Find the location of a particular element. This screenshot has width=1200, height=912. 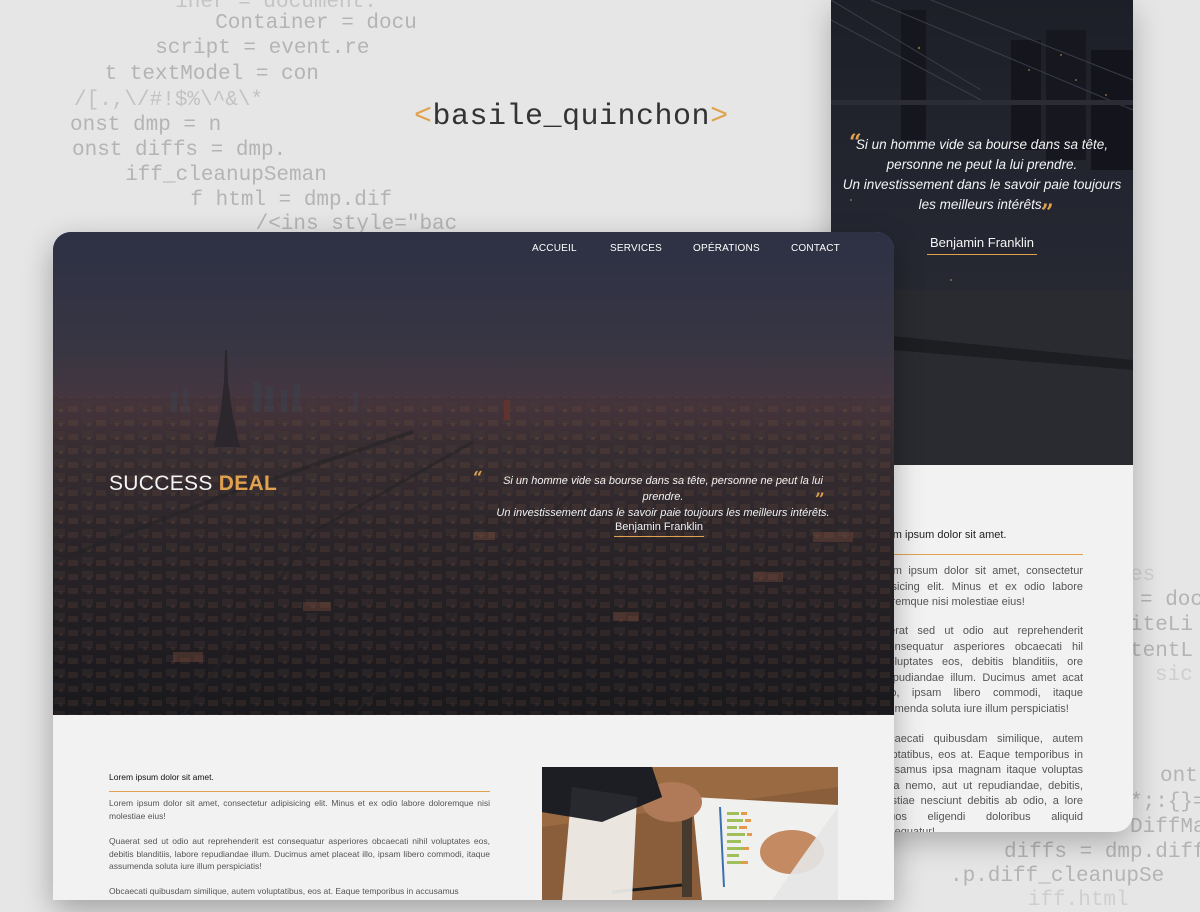

code-line: sic is located at coordinates (1174, 675).